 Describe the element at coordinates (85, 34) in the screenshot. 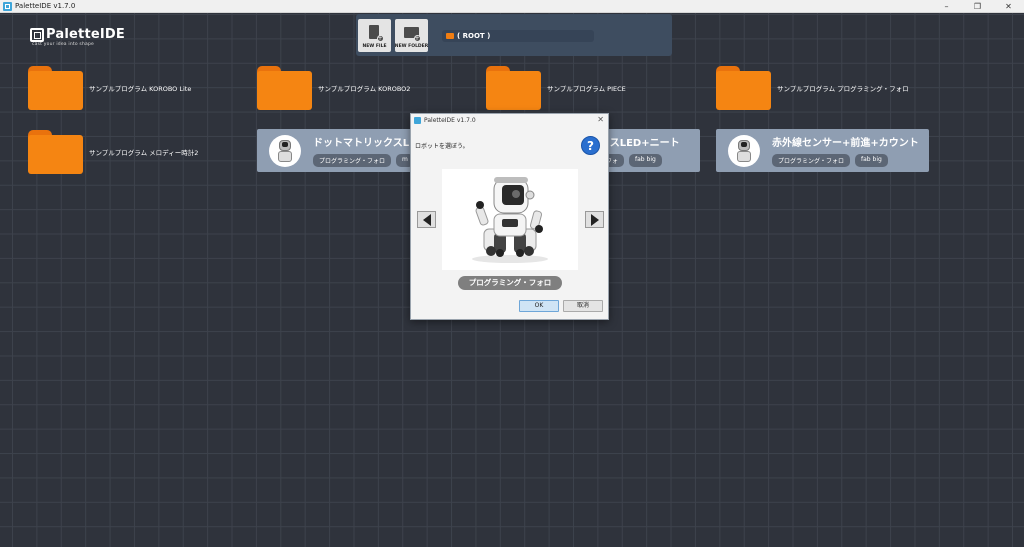

I see `logo-name: PaletteIDE` at that location.